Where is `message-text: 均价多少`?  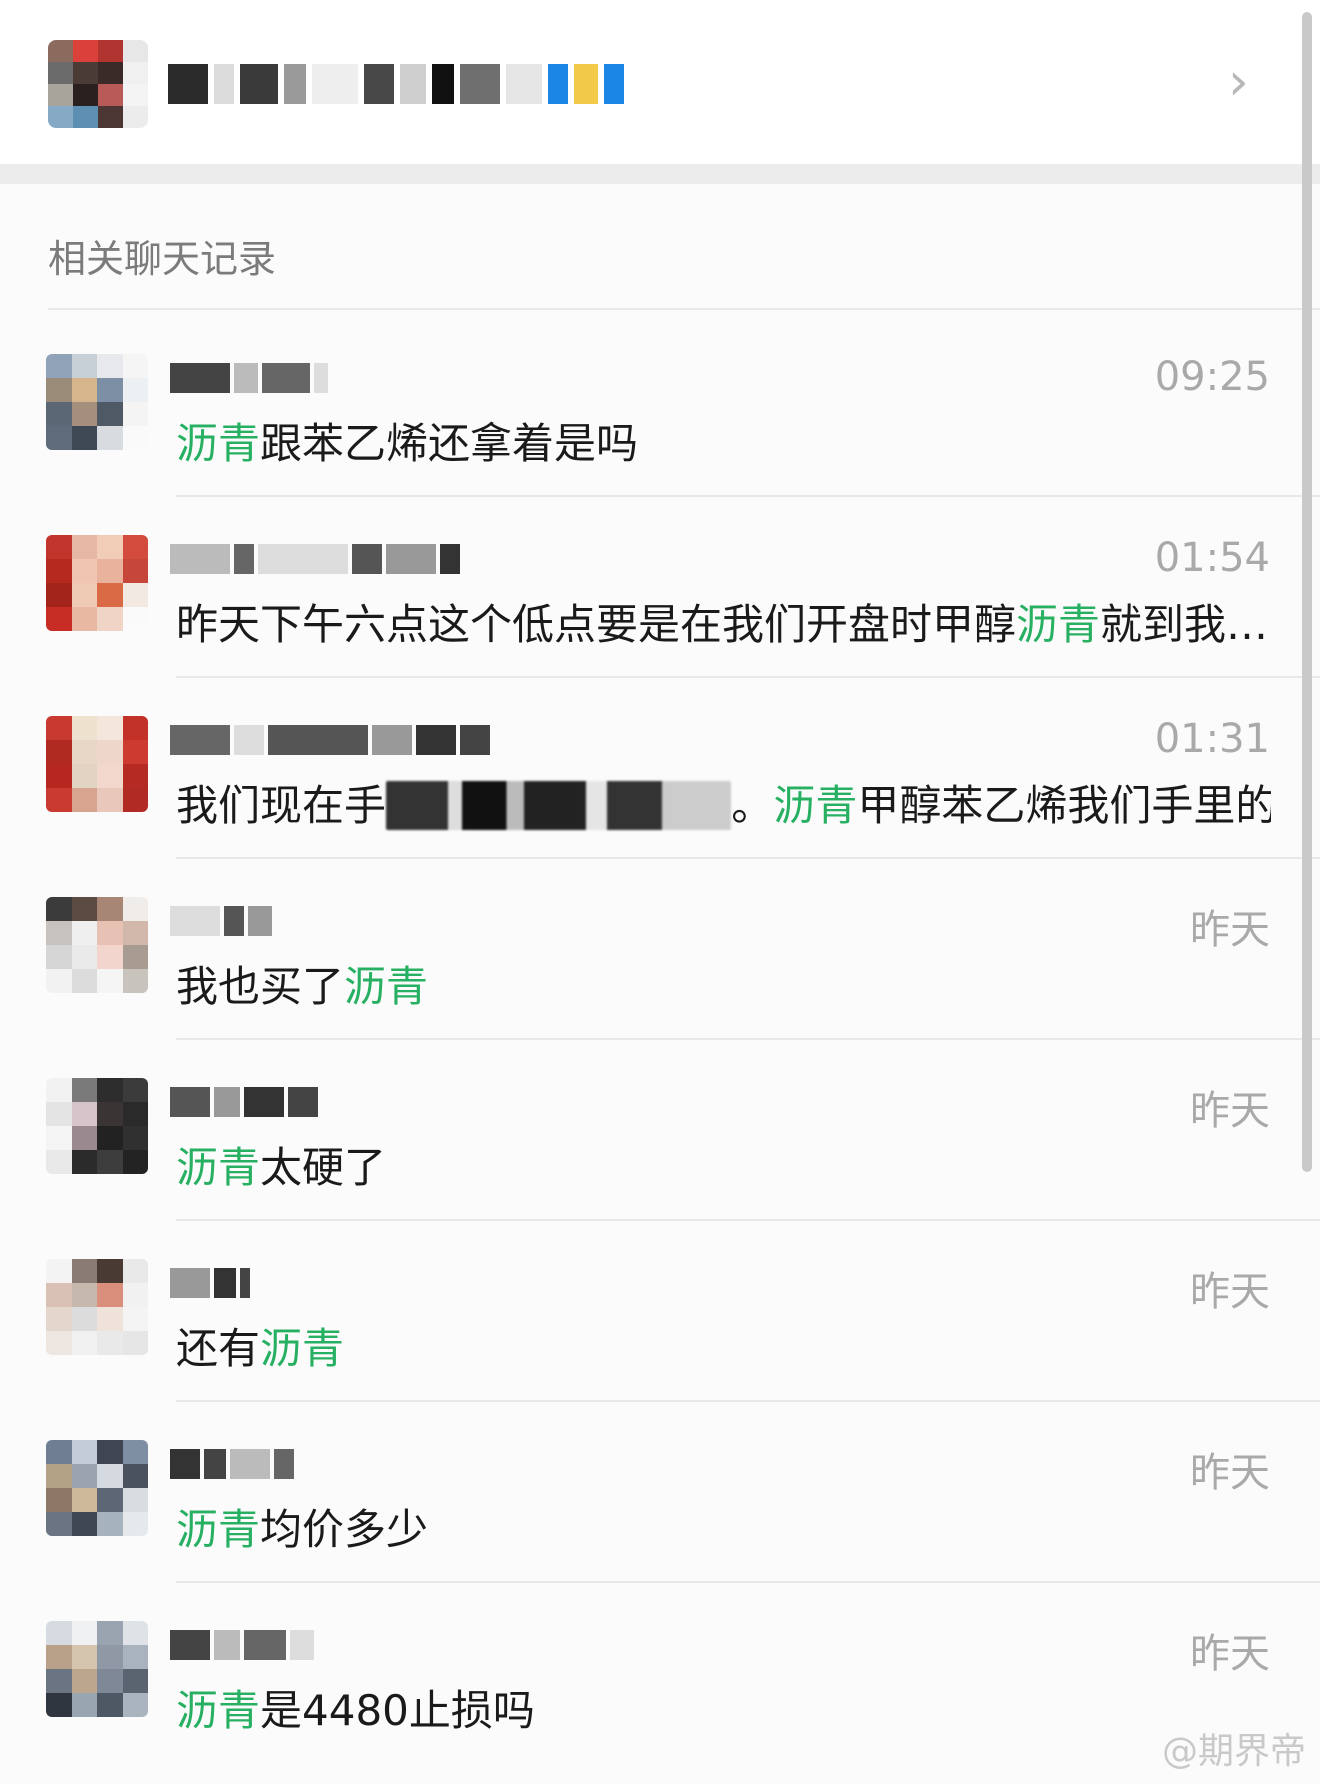
message-text: 均价多少 is located at coordinates (344, 1529).